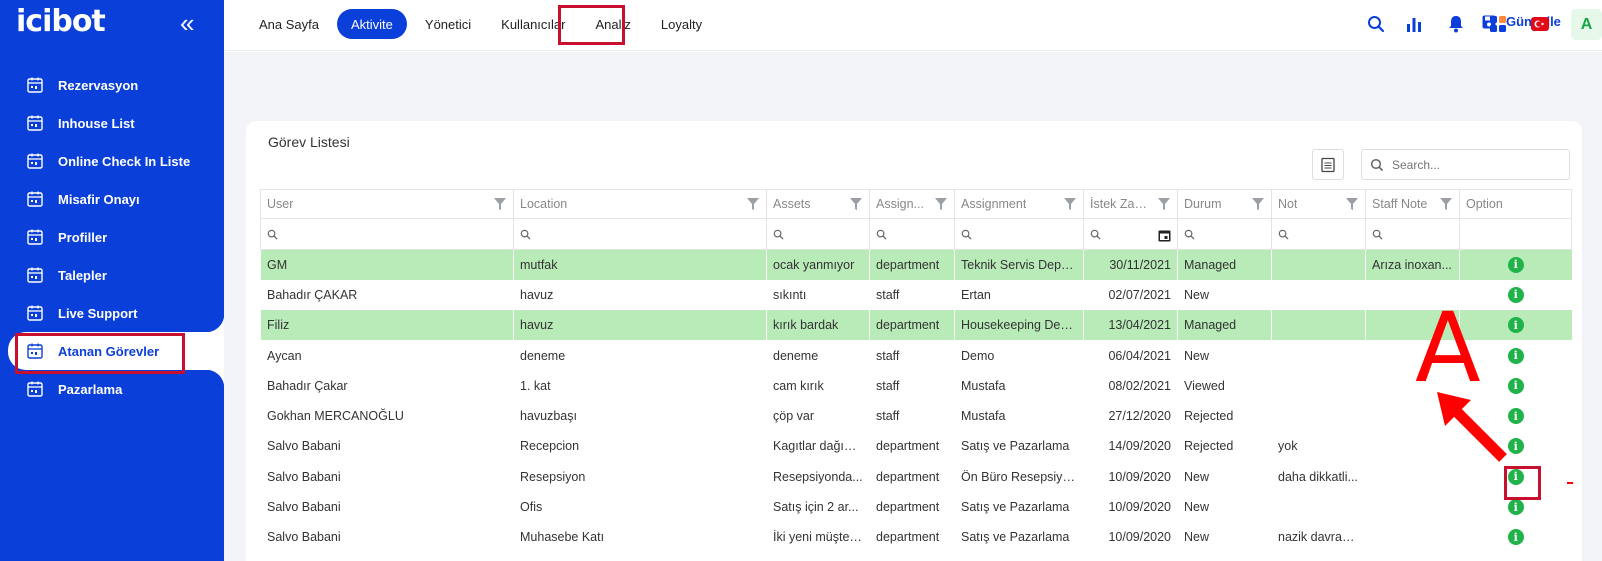 This screenshot has height=561, width=1602. I want to click on cell-location: deneme, so click(543, 355).